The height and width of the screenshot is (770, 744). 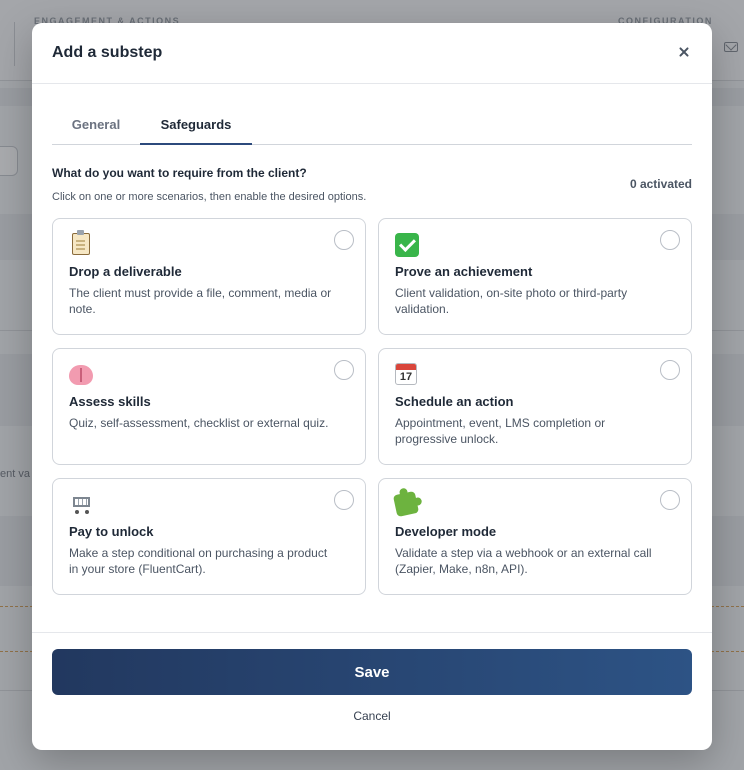 What do you see at coordinates (454, 401) in the screenshot?
I see `scenario-title: Schedule an action` at bounding box center [454, 401].